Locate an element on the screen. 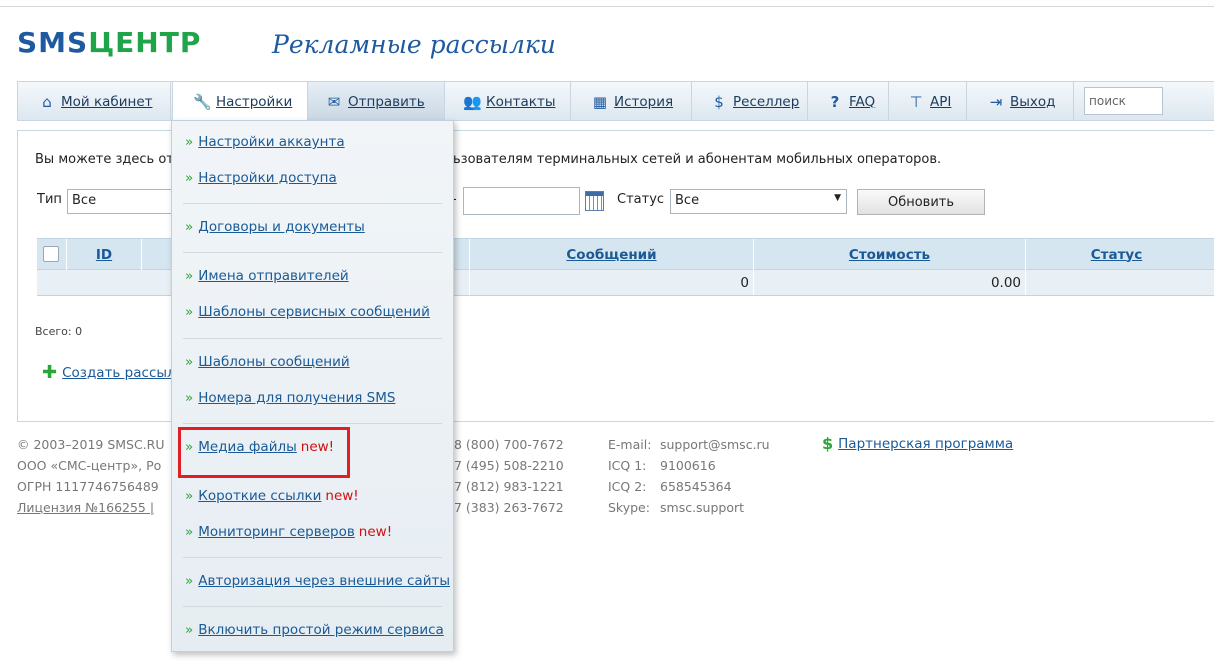 Image resolution: width=1214 pixels, height=668 pixels. total-status is located at coordinates (1116, 282).